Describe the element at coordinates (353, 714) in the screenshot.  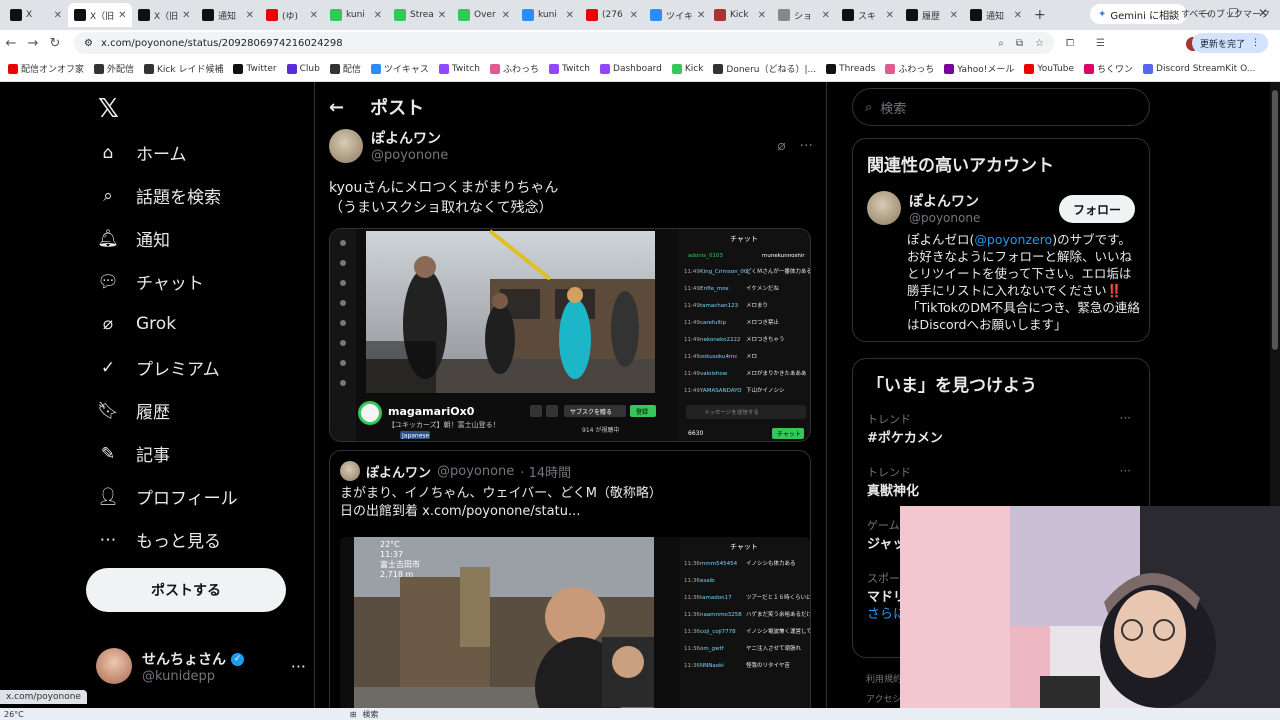
I see `windows-start-icon: ⊞` at that location.